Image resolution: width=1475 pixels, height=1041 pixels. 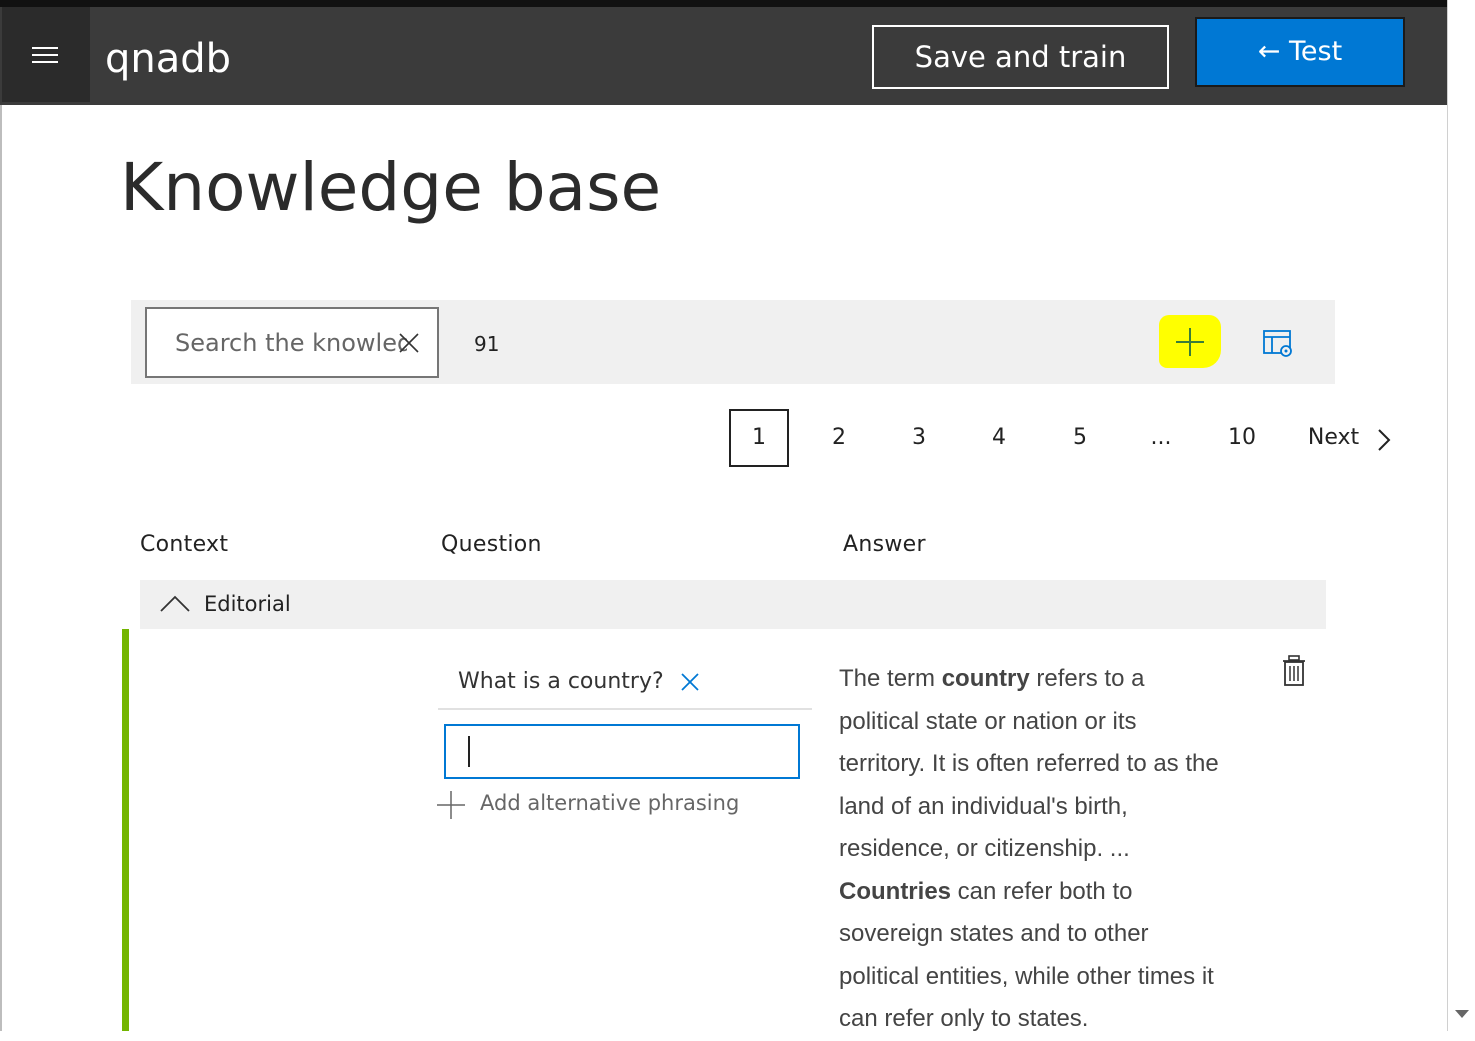 I want to click on result-count: 91, so click(x=487, y=344).